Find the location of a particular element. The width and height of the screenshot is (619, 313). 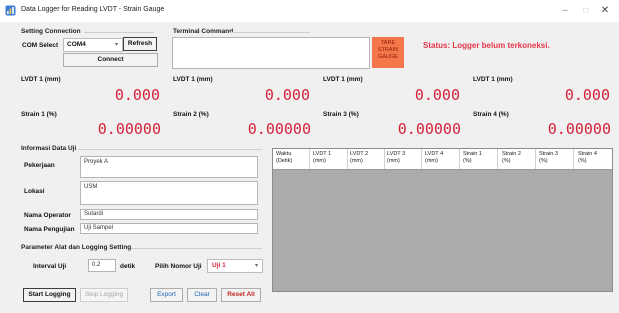

lvdt-2-label: LVDT 1 (mm) is located at coordinates (193, 79).